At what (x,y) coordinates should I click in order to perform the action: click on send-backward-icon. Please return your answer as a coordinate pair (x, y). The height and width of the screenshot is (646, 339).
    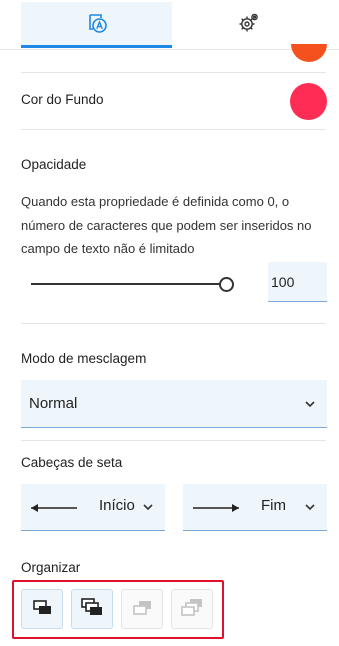
    Looking at the image, I should click on (142, 609).